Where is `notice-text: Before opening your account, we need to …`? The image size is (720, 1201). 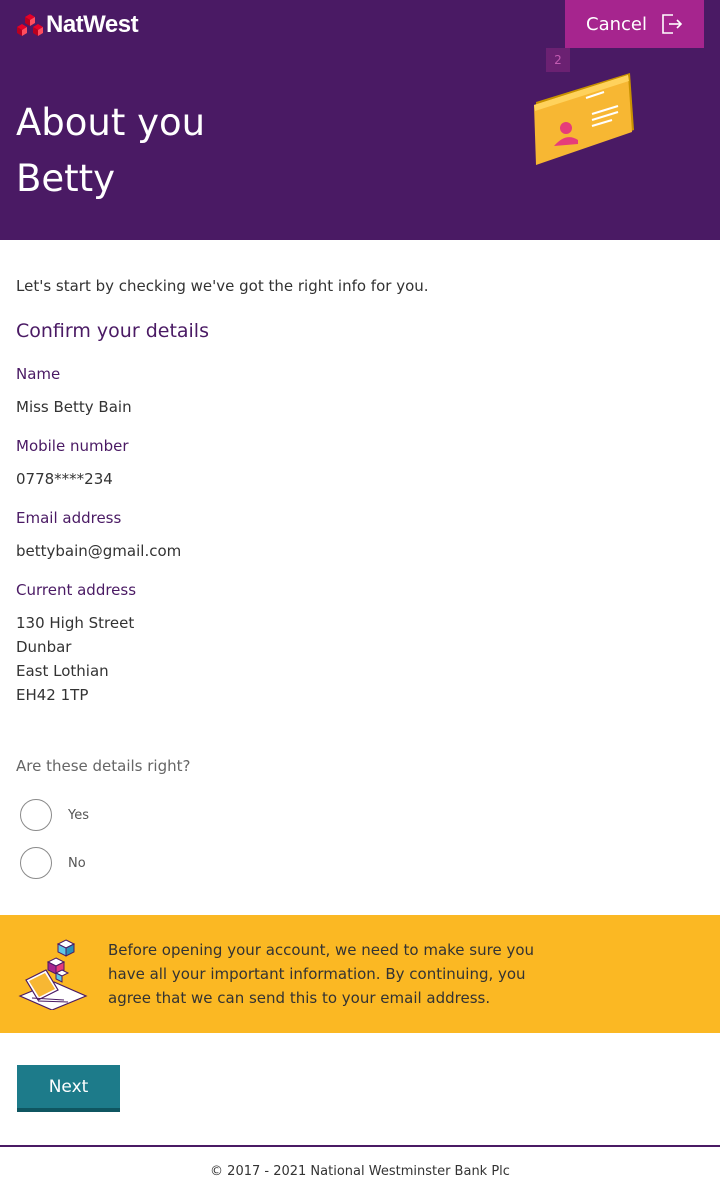
notice-text: Before opening your account, we need to … is located at coordinates (321, 974).